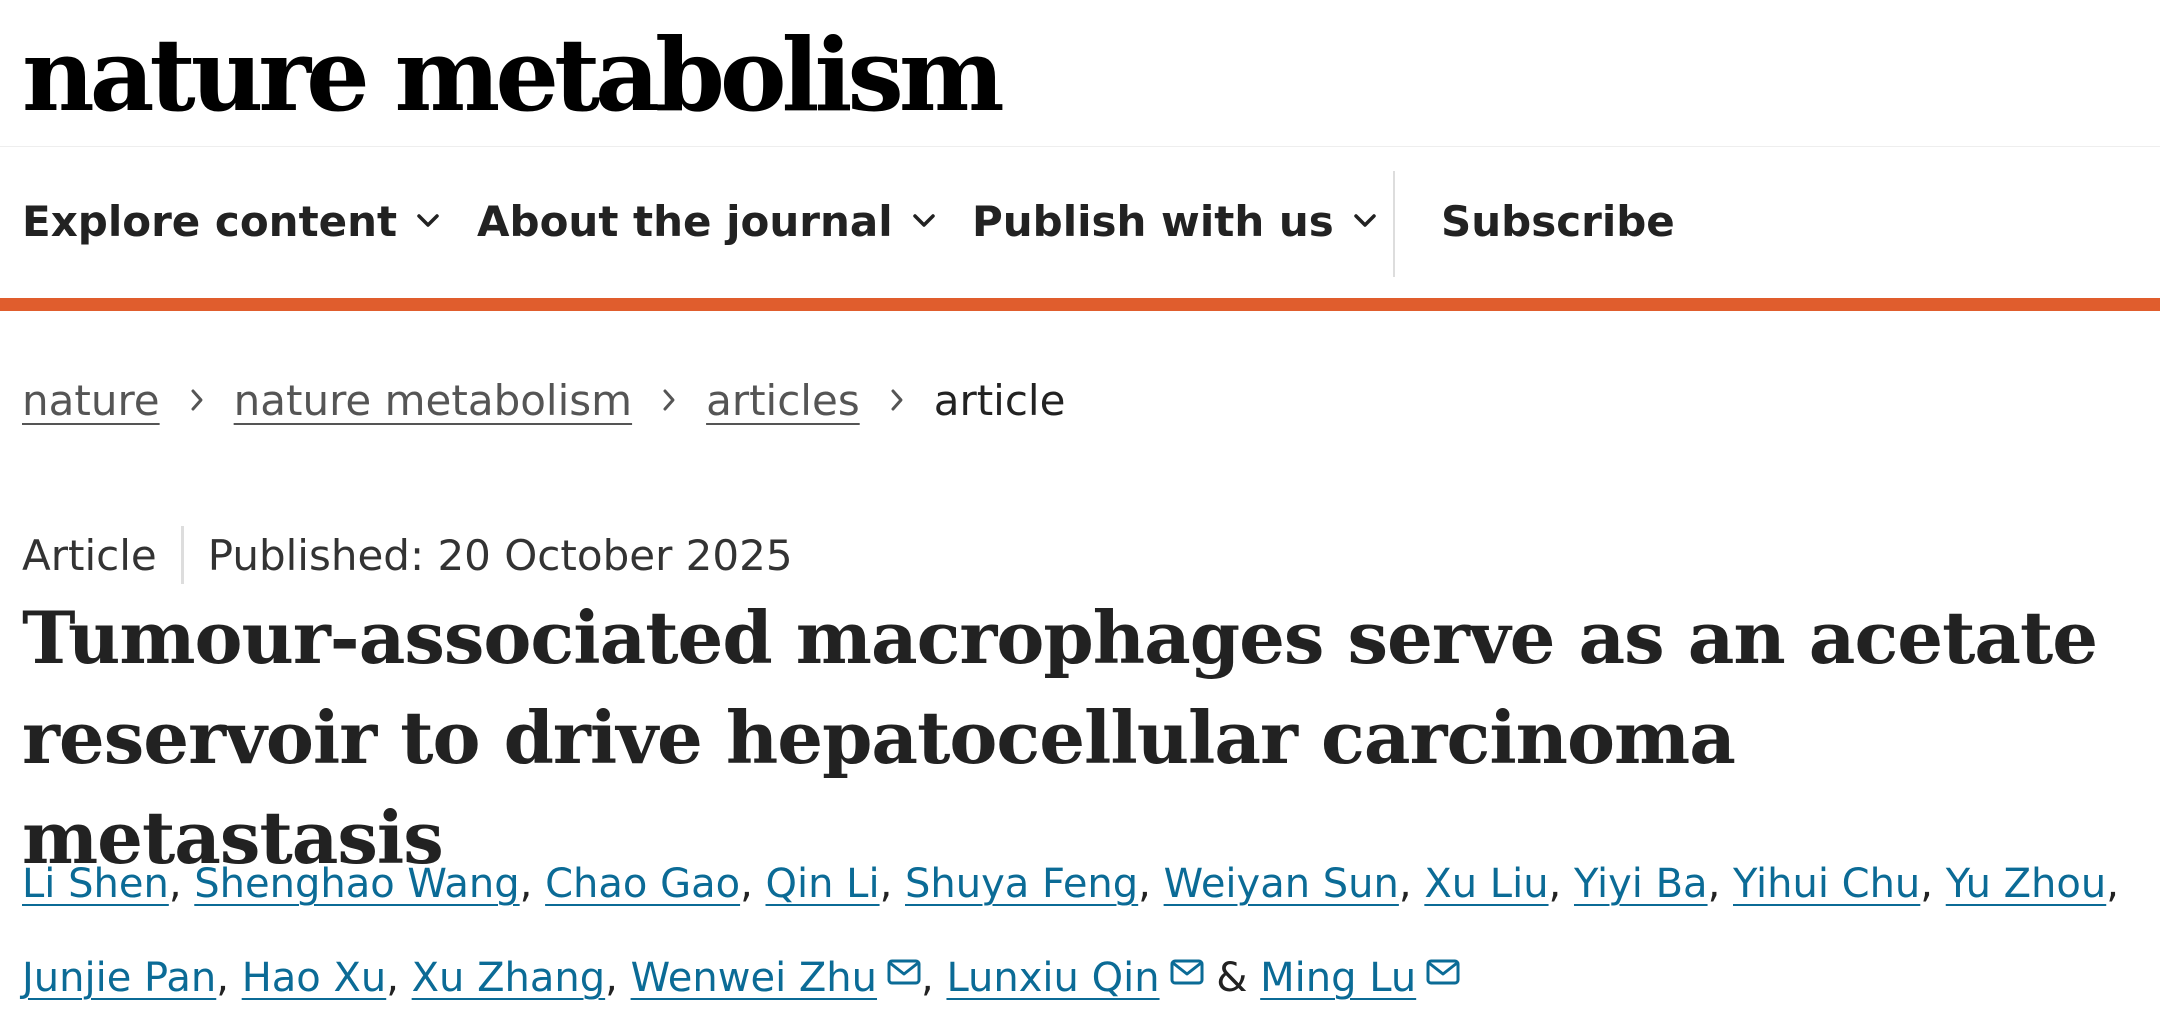 Image resolution: width=2160 pixels, height=1026 pixels. Describe the element at coordinates (433, 400) in the screenshot. I see `breadcrumb-link-journal: nature metabolism` at that location.